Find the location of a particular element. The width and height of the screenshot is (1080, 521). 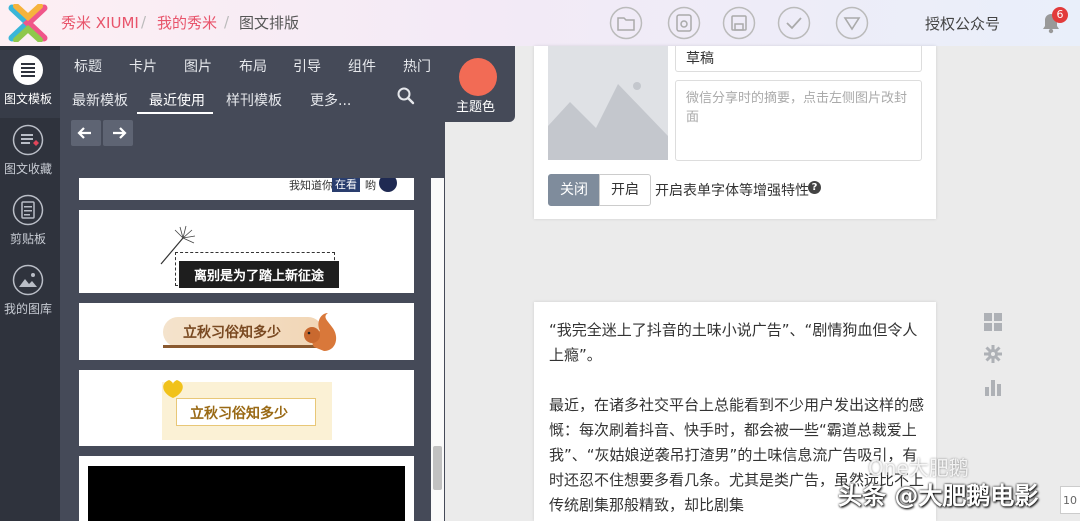

check-icon is located at coordinates (794, 23).